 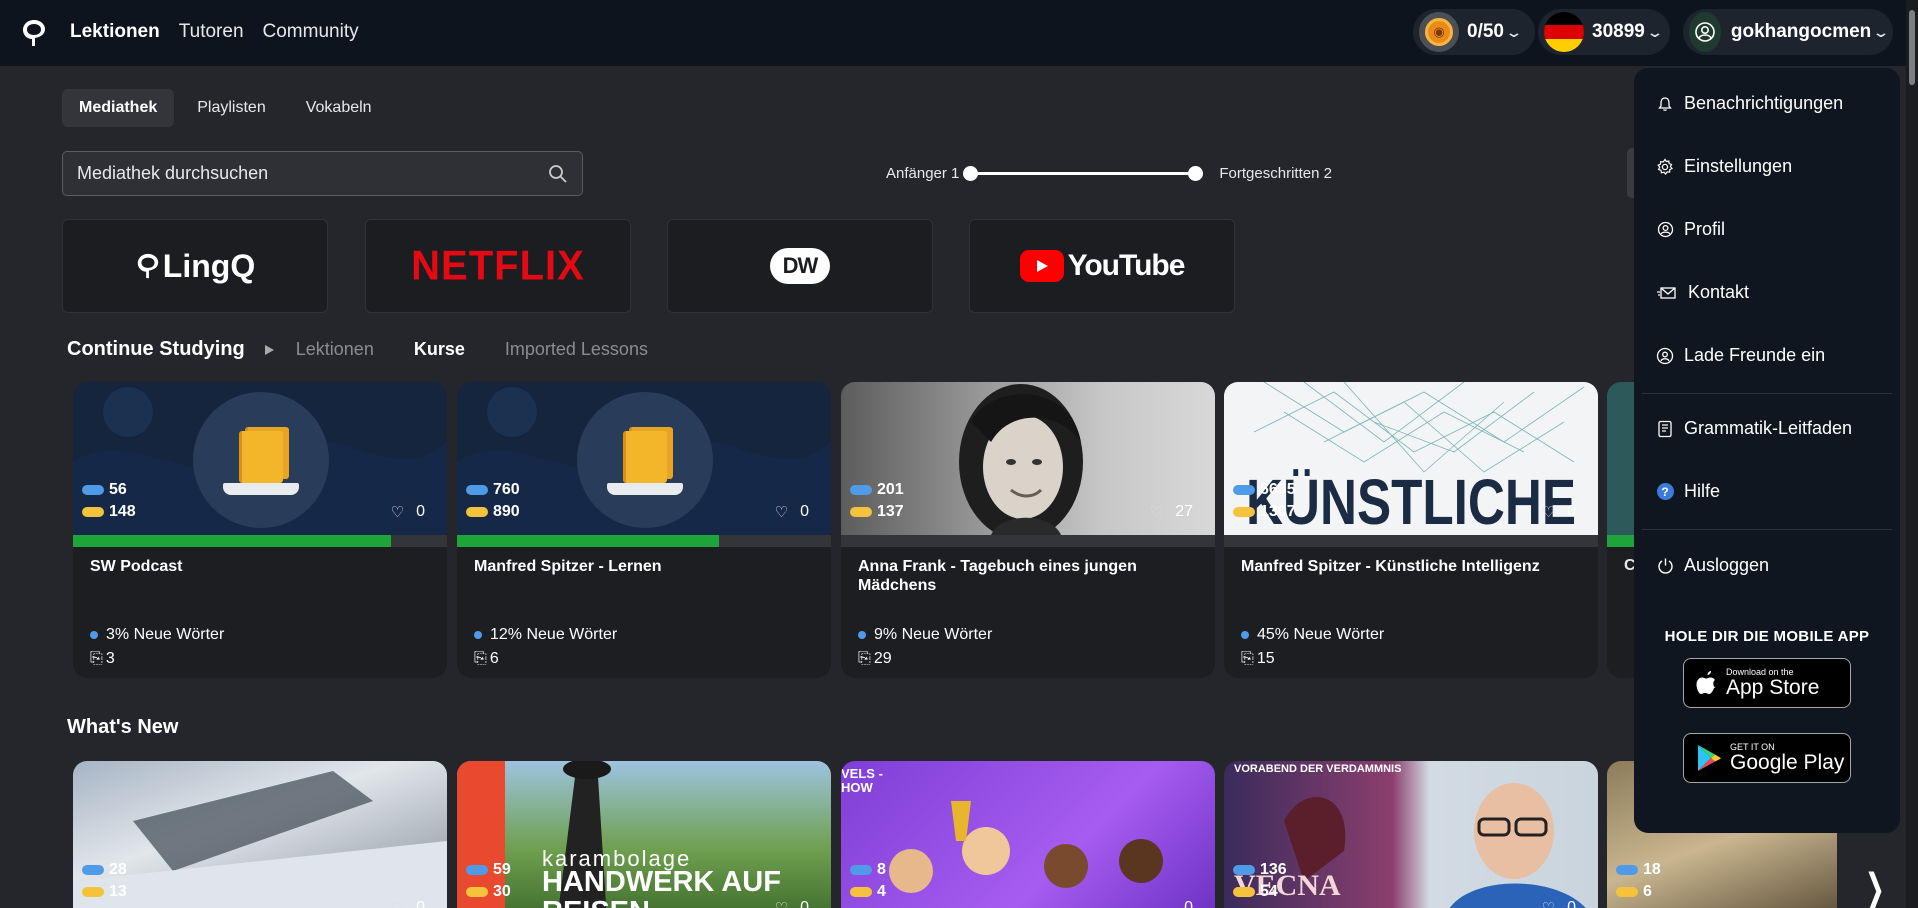 I want to click on tab-vokabeln: Vokabeln, so click(x=339, y=108).